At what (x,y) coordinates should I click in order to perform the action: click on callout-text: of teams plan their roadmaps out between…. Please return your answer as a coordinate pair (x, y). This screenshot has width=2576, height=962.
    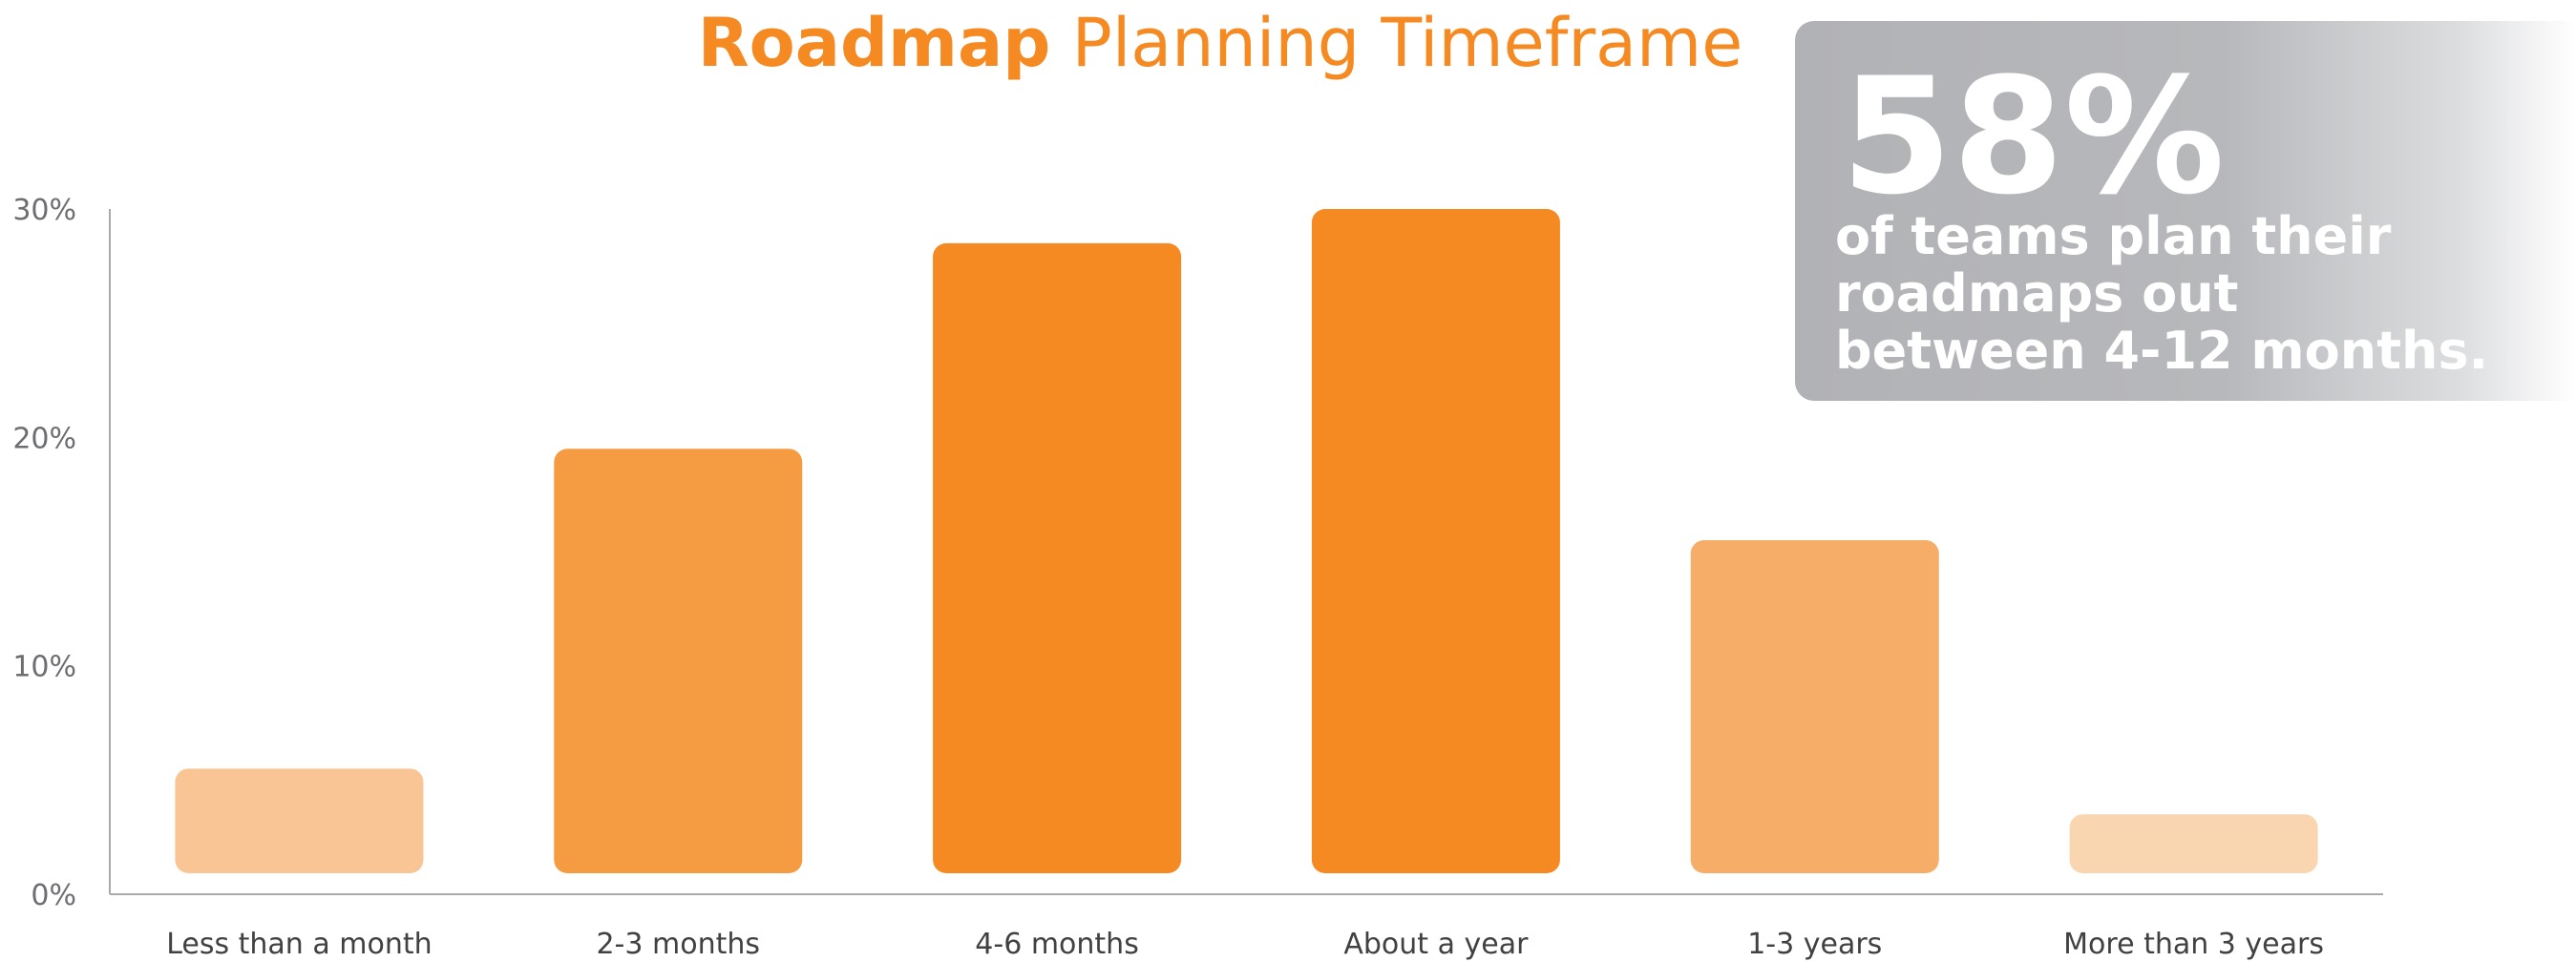
    Looking at the image, I should click on (2162, 293).